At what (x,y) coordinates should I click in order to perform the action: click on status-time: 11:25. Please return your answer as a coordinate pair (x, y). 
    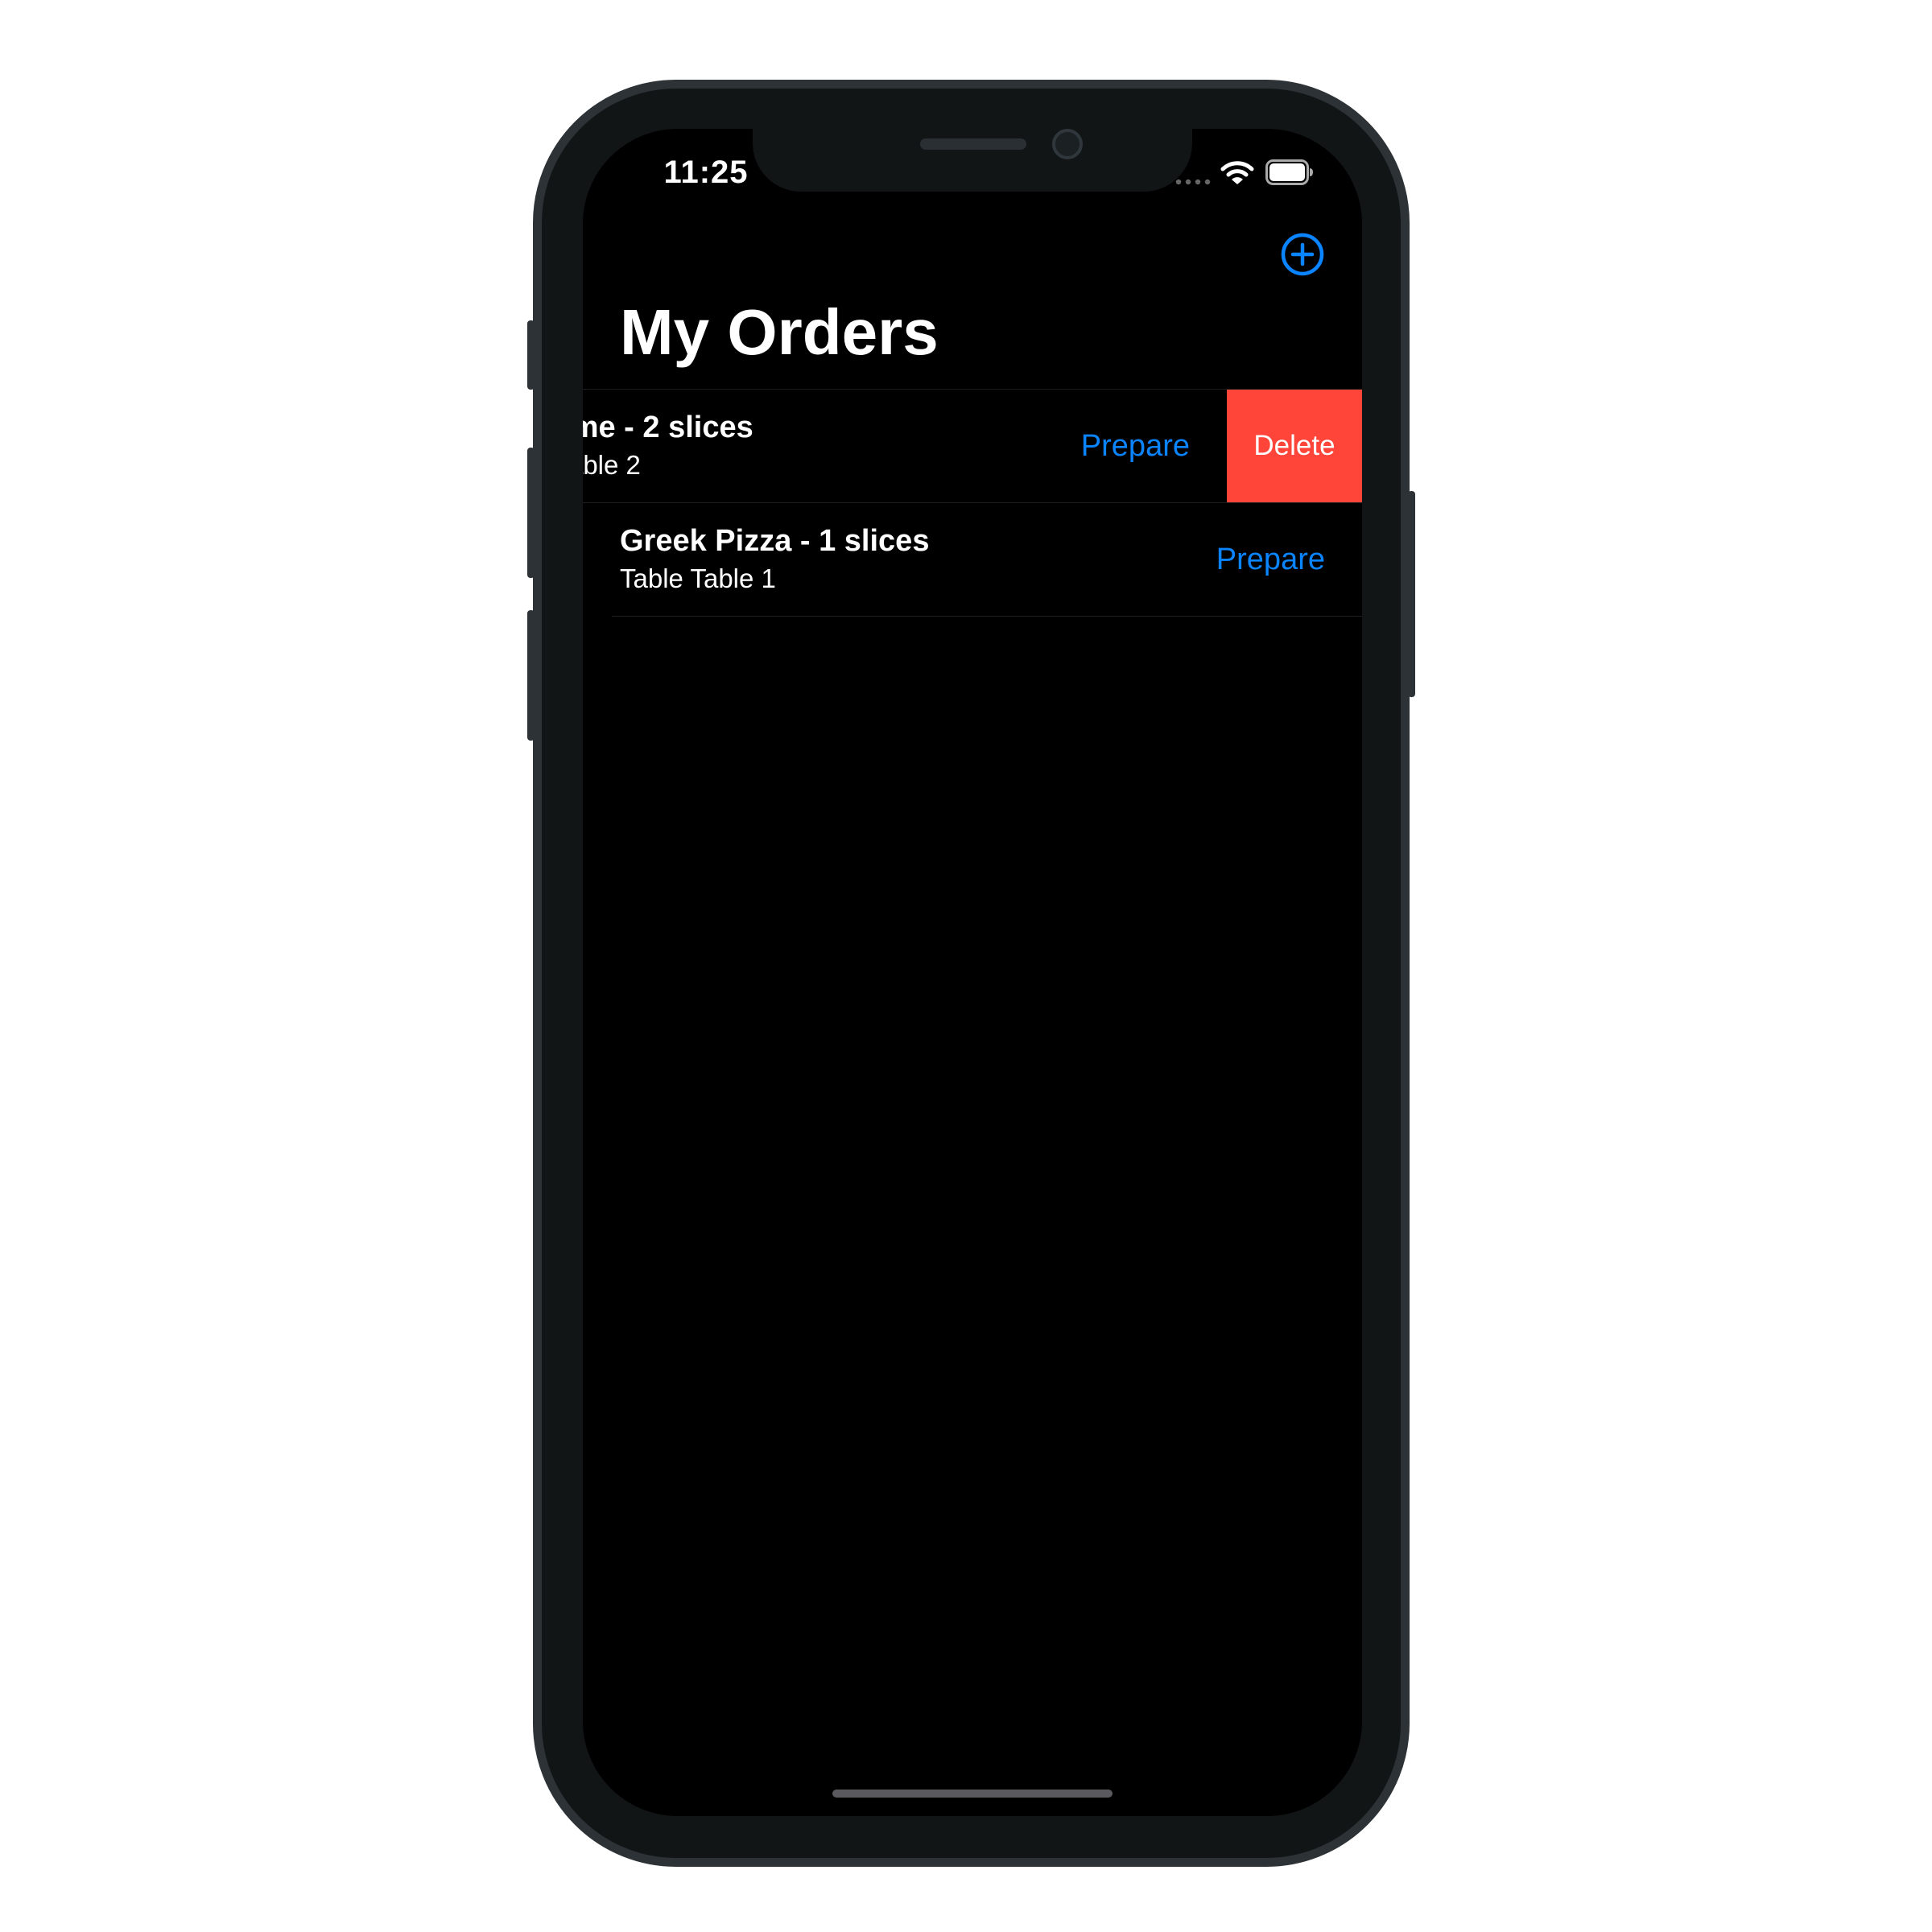
    Looking at the image, I should click on (706, 172).